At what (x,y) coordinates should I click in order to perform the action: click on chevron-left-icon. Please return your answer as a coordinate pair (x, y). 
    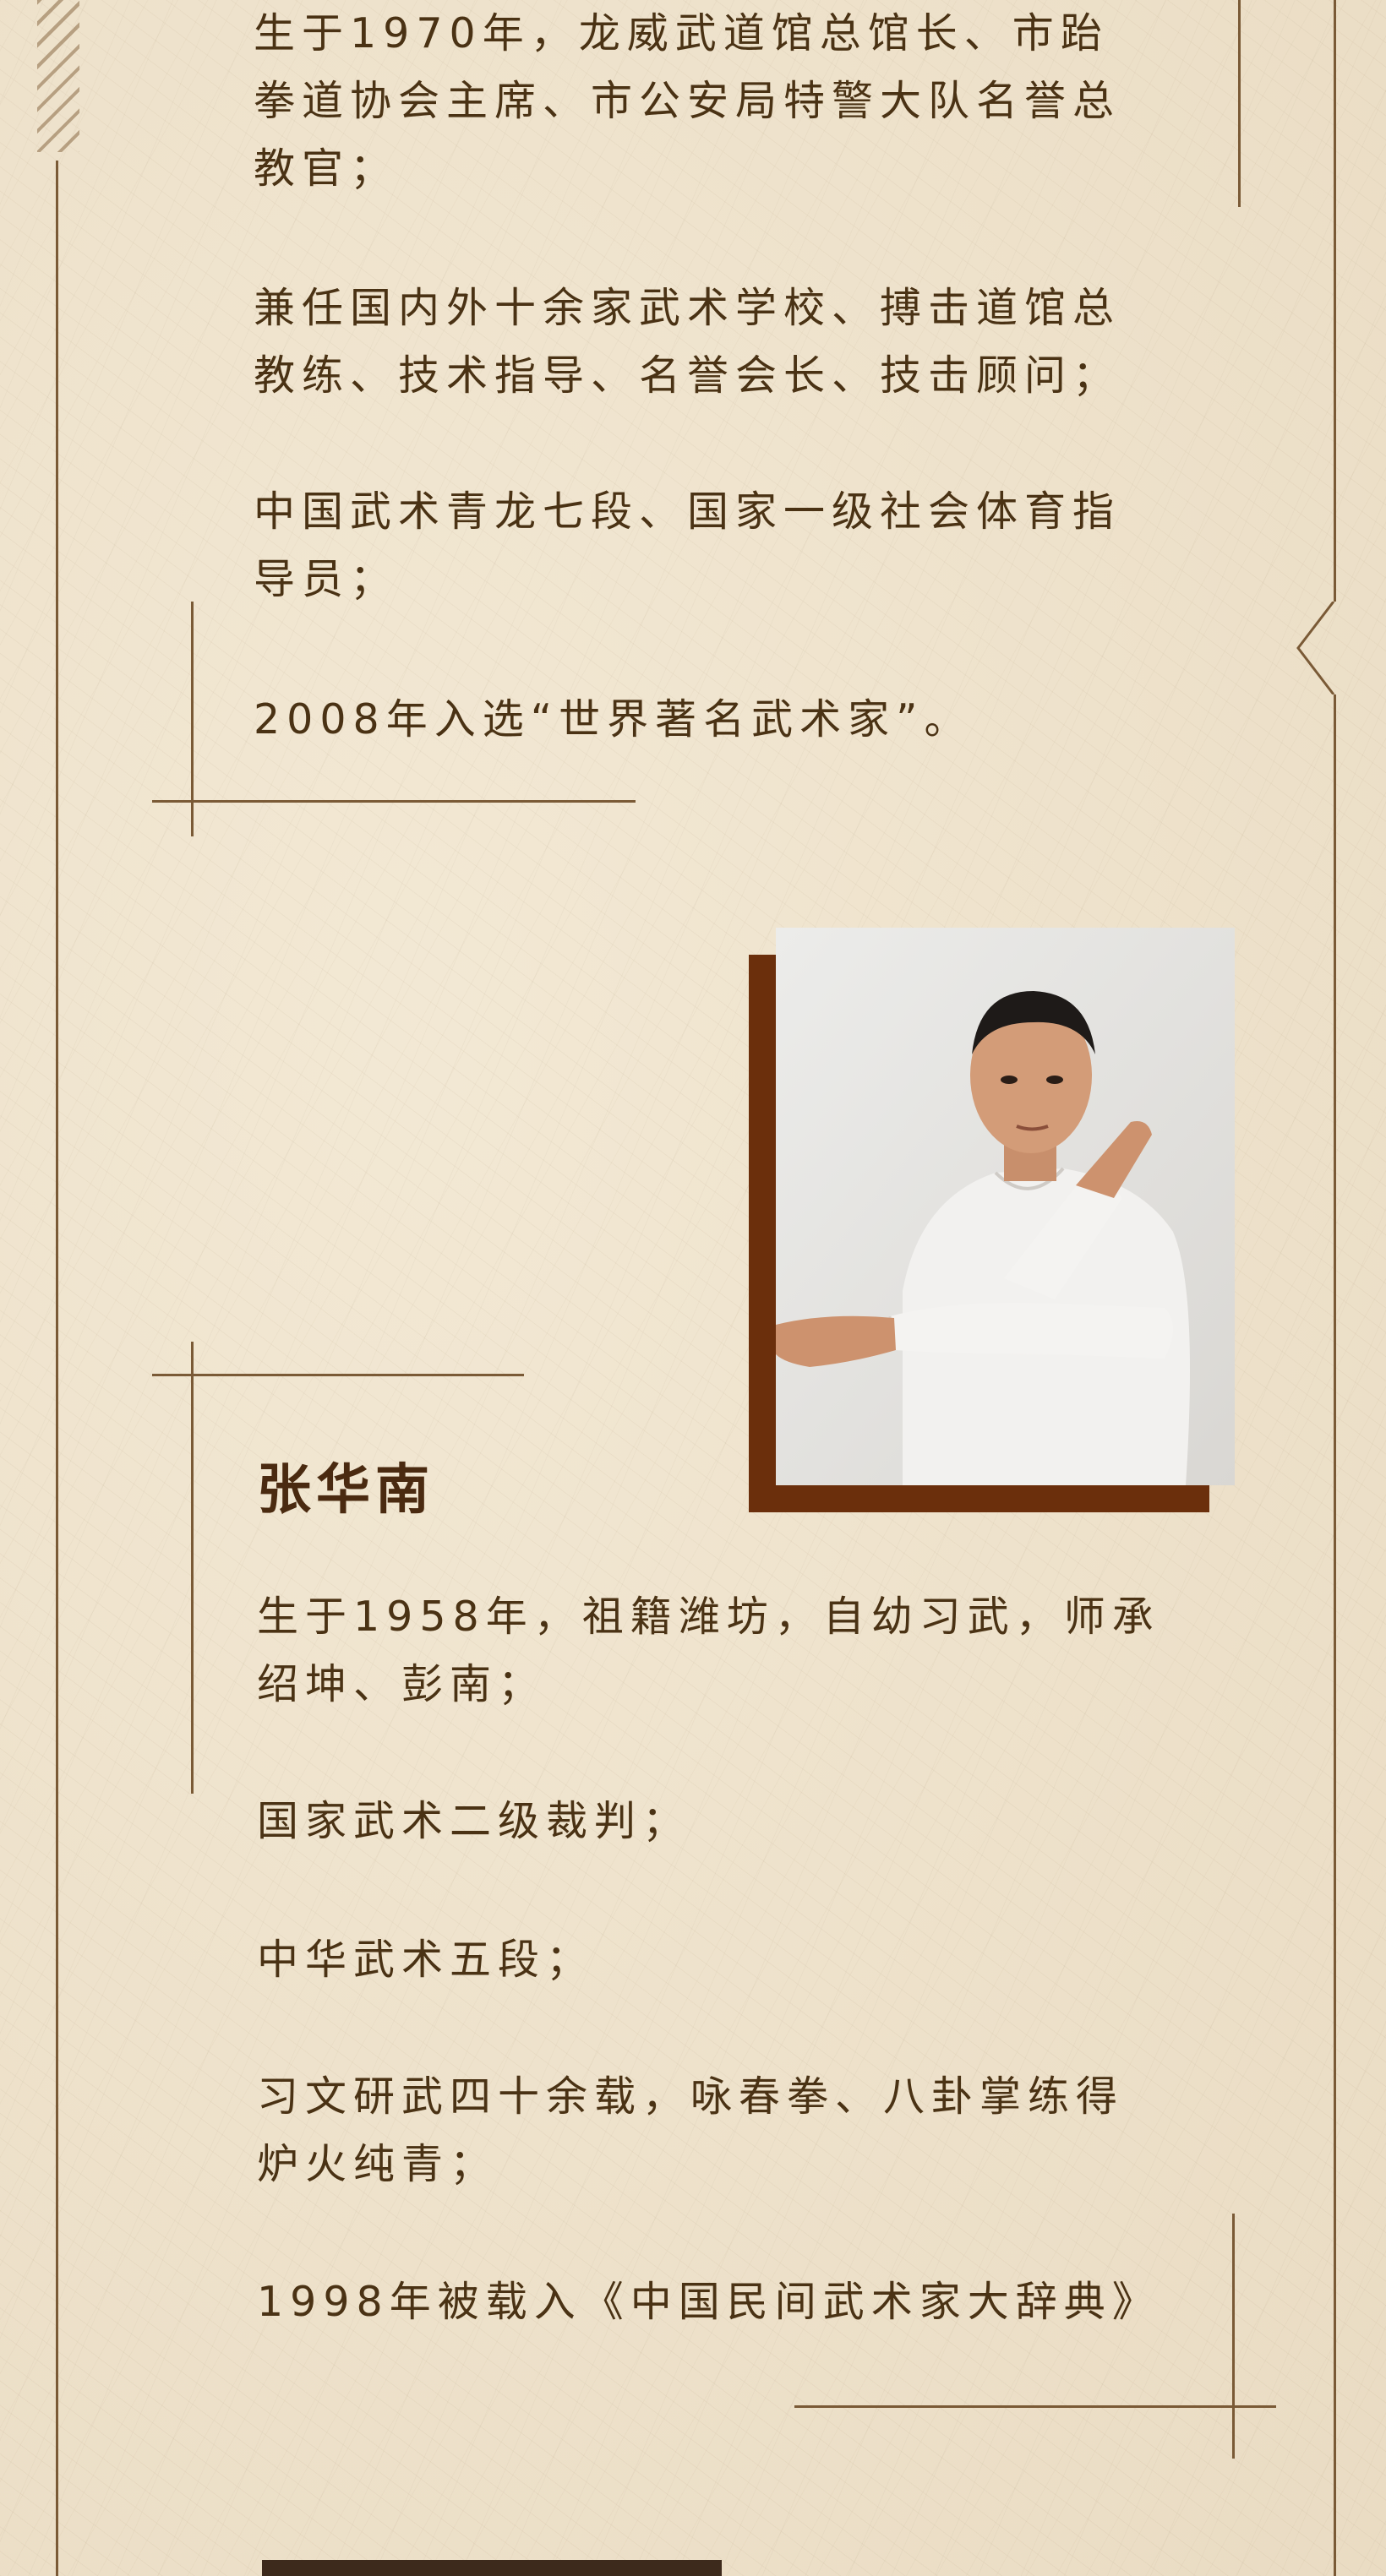
    Looking at the image, I should click on (1315, 648).